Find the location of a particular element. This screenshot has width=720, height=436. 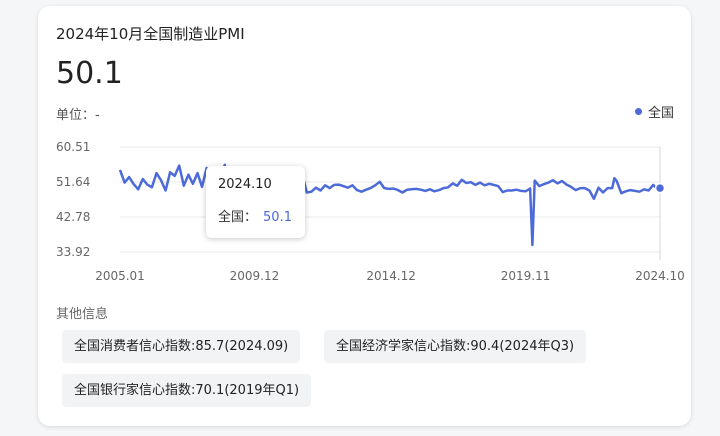

x-tick-label: 2019.11 is located at coordinates (526, 276).